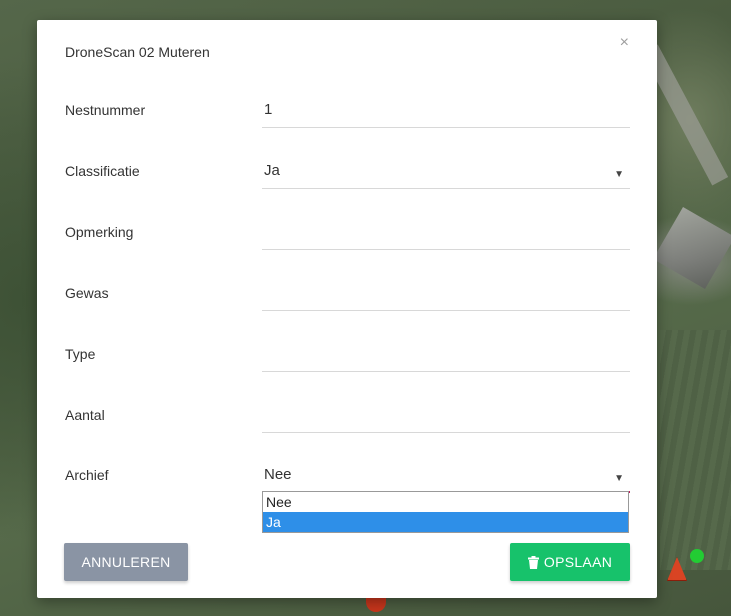 Image resolution: width=731 pixels, height=616 pixels. What do you see at coordinates (446, 419) in the screenshot?
I see `aantal-input` at bounding box center [446, 419].